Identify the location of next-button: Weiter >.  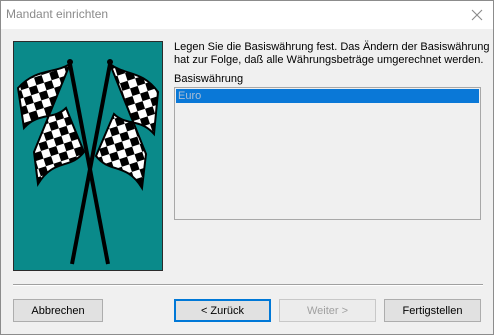
(327, 310).